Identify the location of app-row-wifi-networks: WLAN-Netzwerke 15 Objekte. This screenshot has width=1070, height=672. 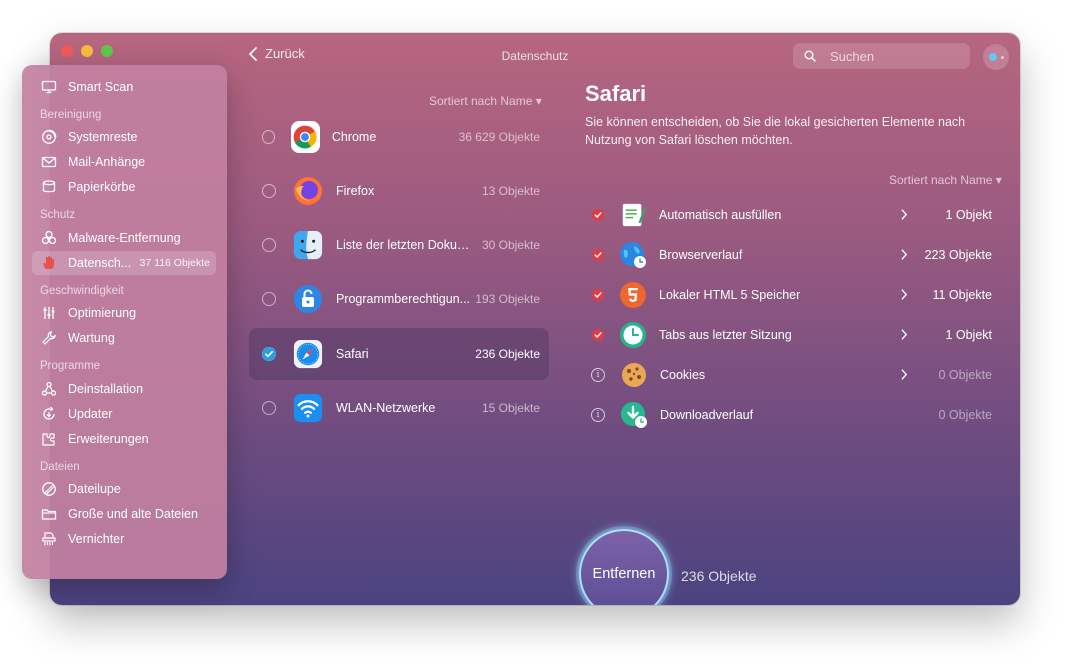
(399, 408).